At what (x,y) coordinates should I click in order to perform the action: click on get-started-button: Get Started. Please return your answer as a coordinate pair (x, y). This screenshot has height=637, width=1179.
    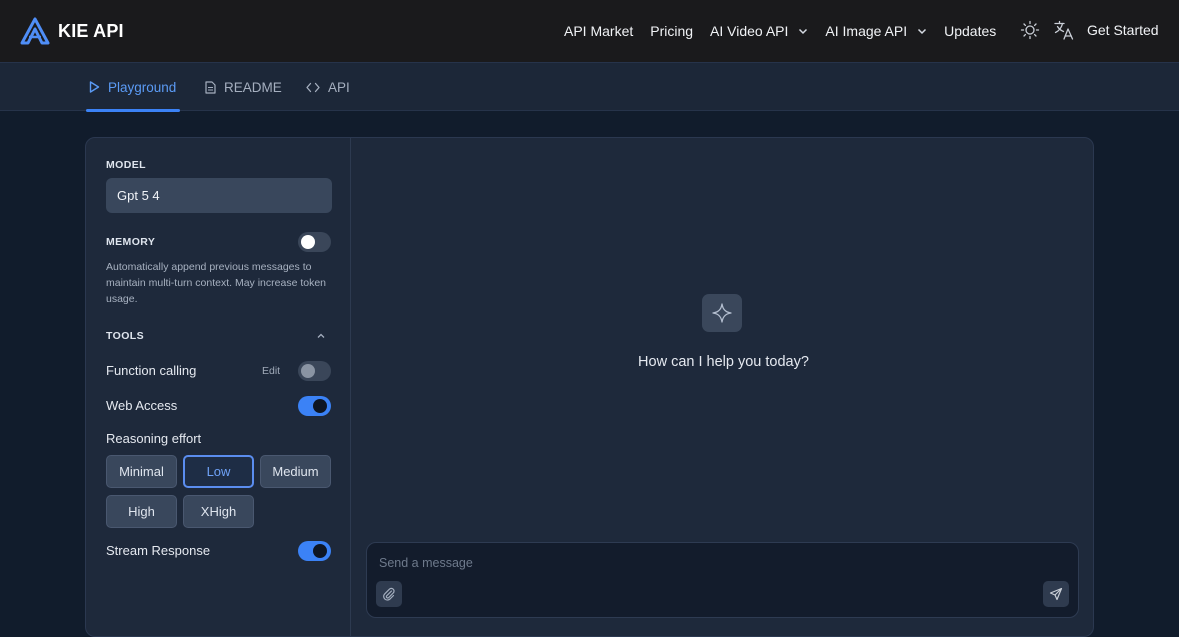
    Looking at the image, I should click on (1123, 30).